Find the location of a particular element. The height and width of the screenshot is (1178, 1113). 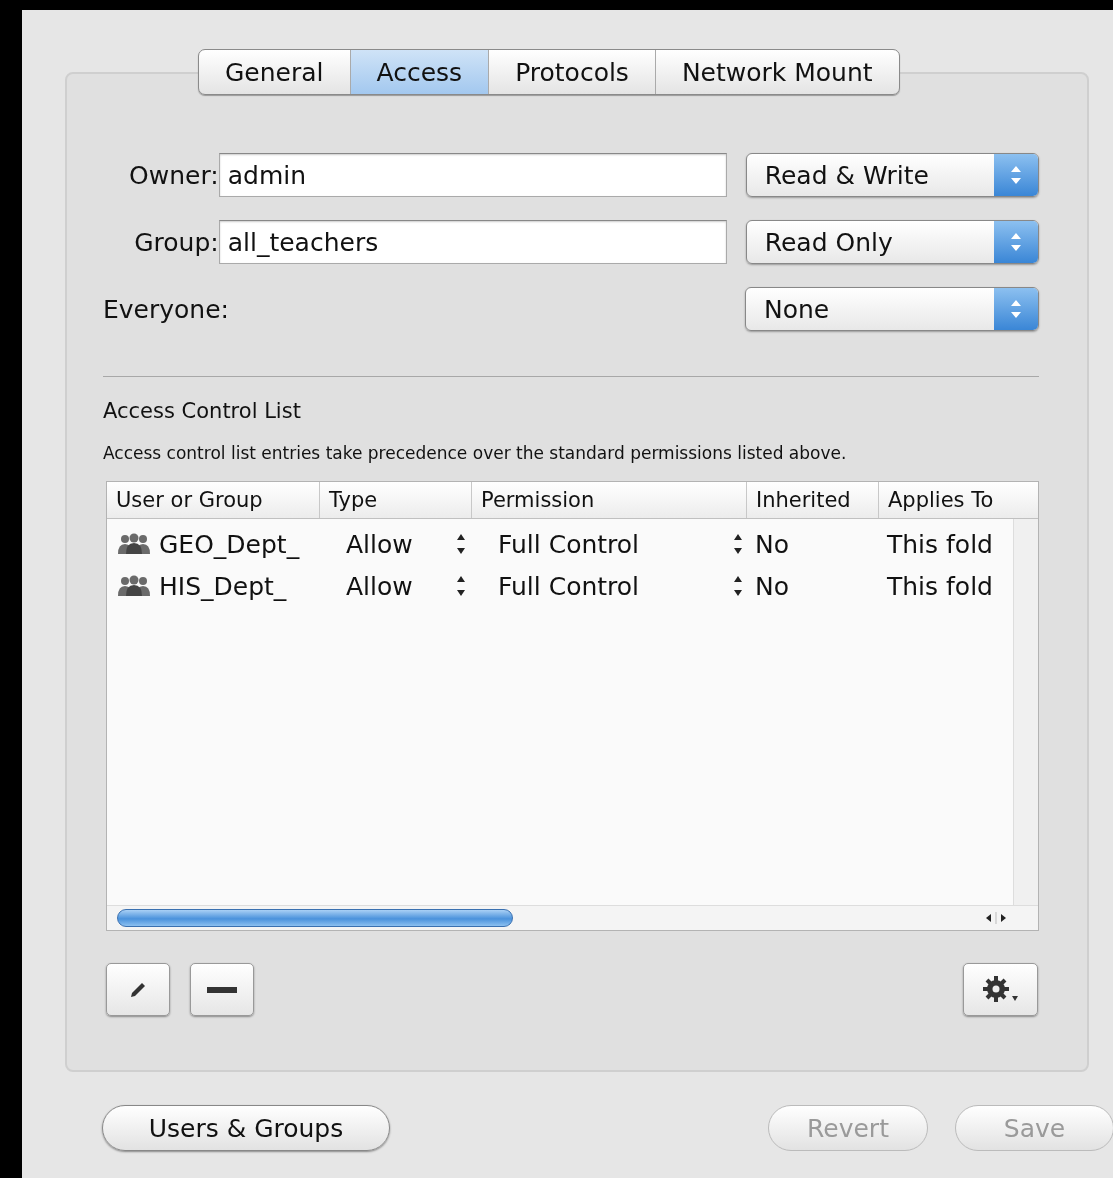

tab: Protocols is located at coordinates (572, 72).